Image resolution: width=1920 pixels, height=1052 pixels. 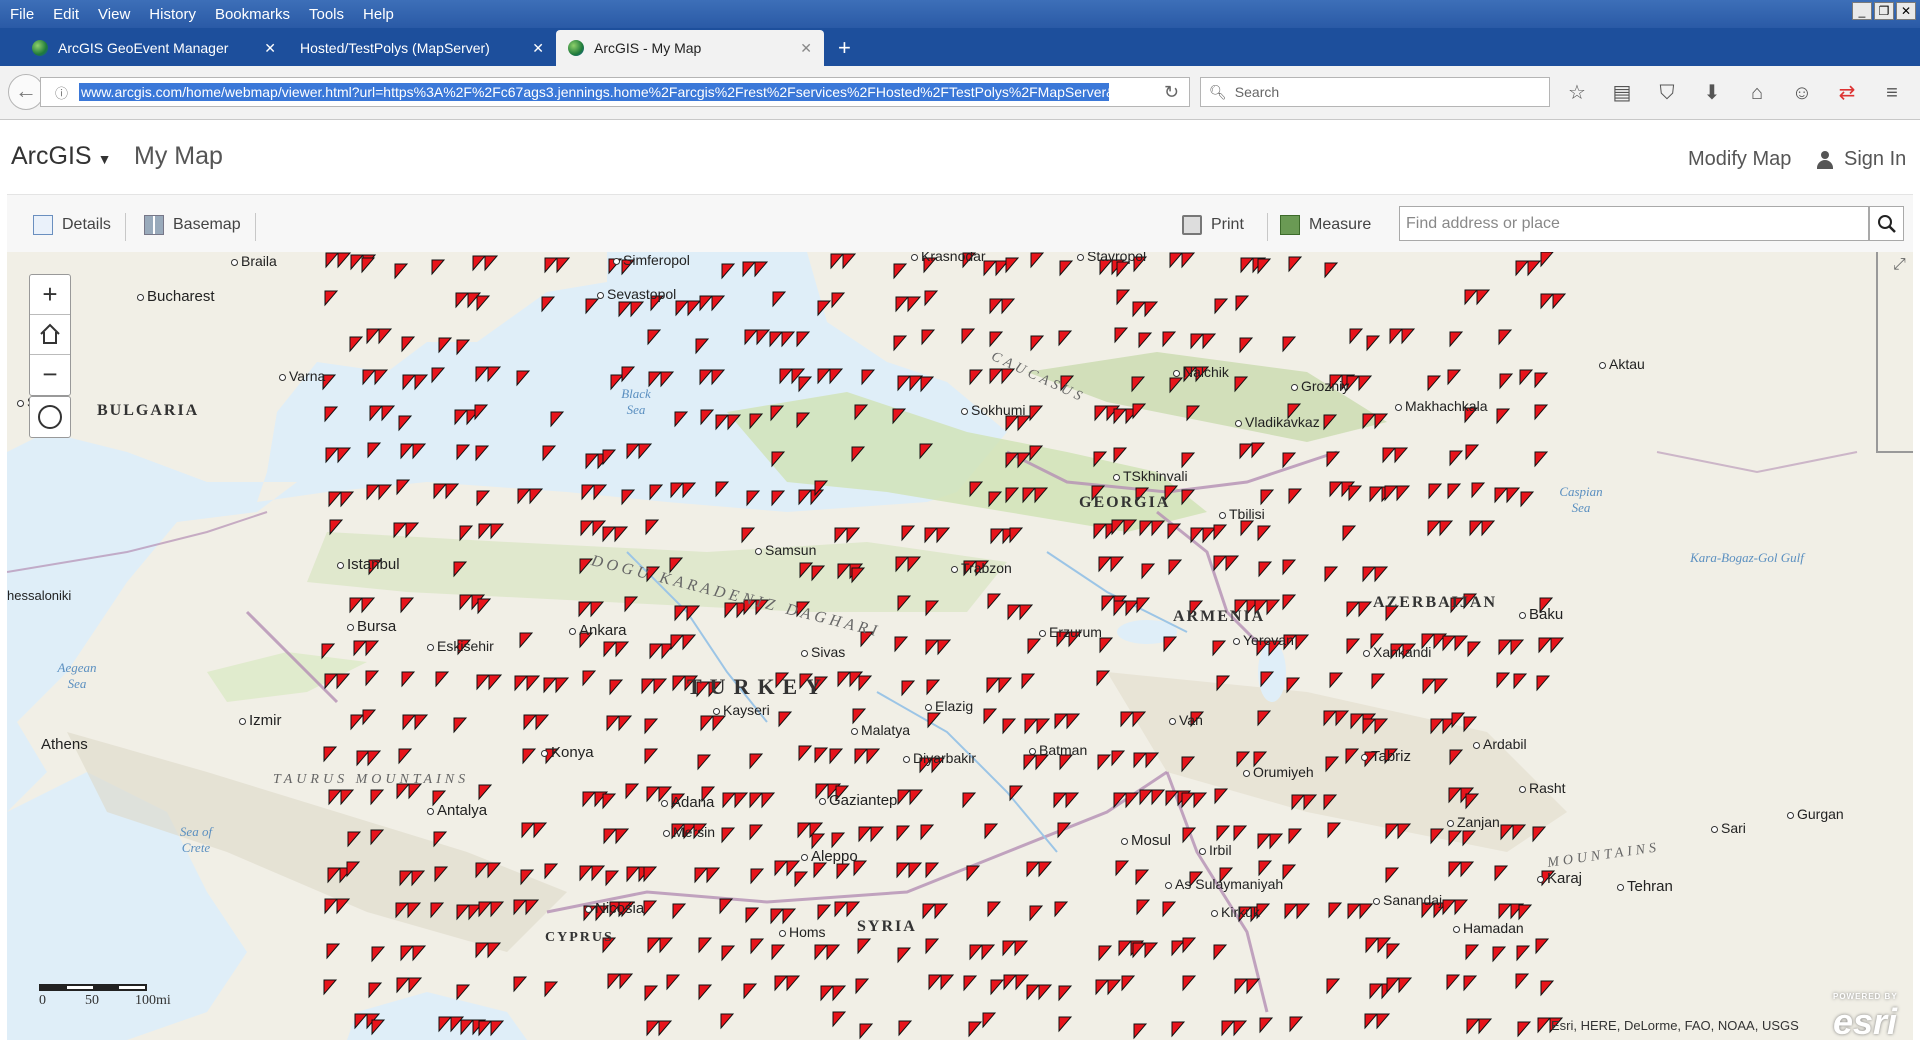 I want to click on new-tab-button: +, so click(x=837, y=48).